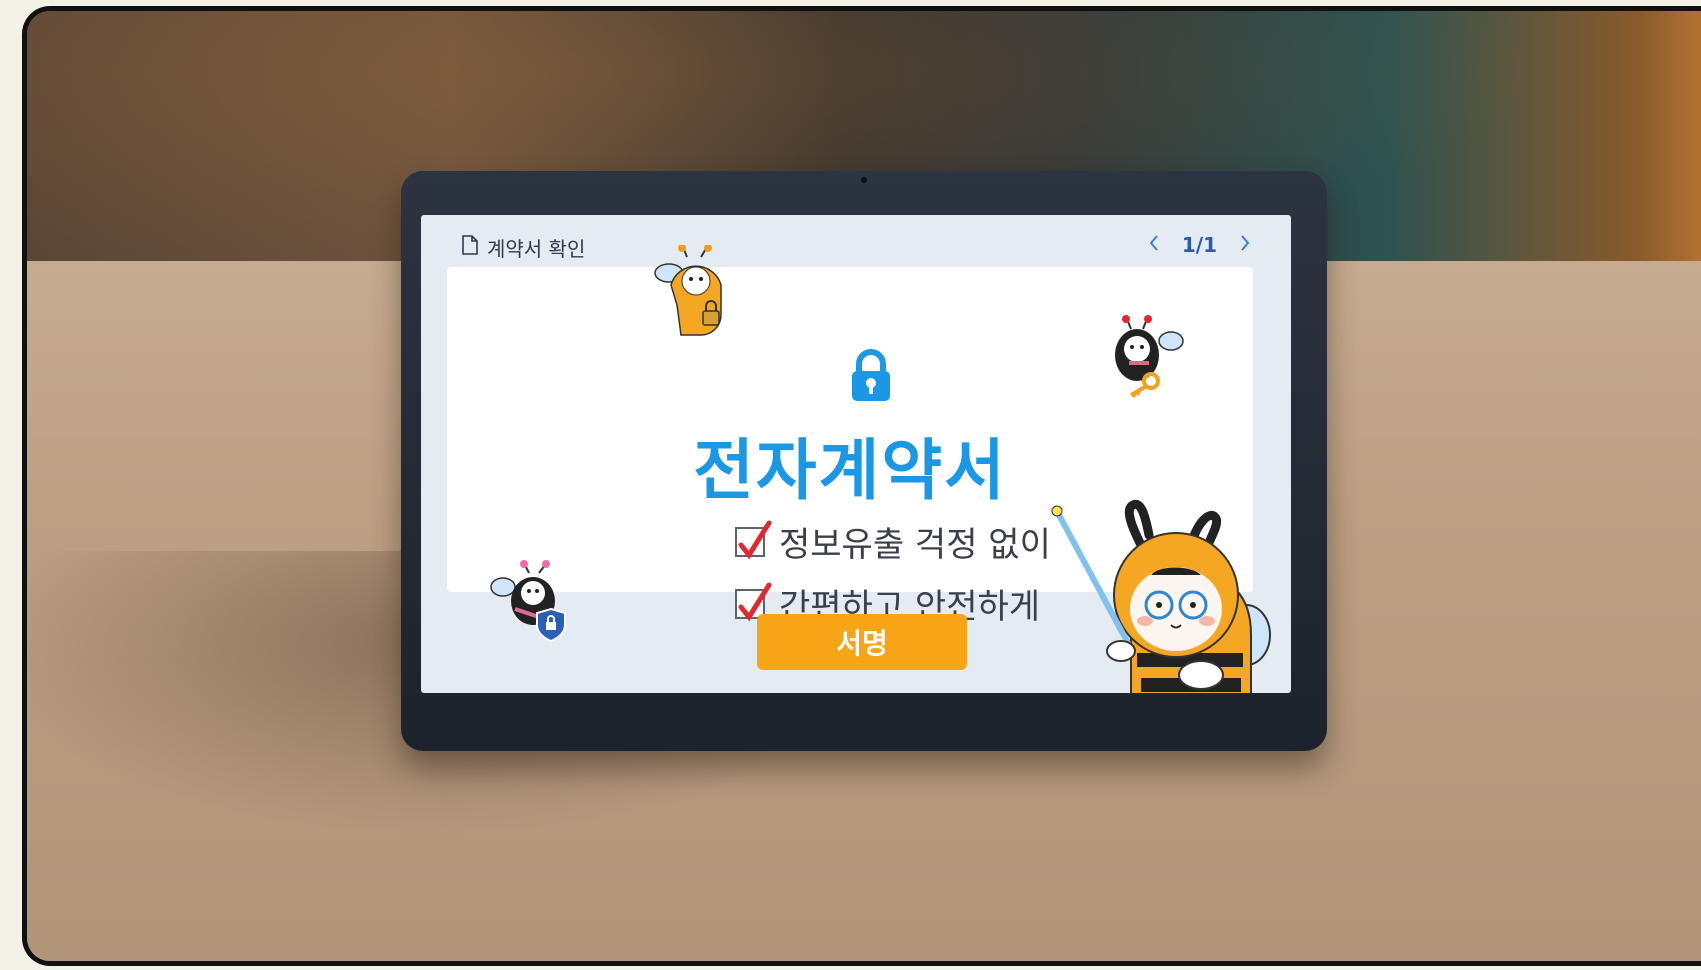  I want to click on lock-icon, so click(871, 378).